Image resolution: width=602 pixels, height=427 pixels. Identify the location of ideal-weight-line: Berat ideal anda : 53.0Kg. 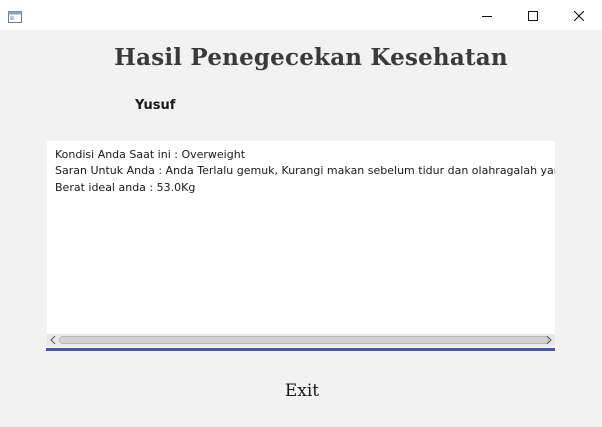
(125, 187).